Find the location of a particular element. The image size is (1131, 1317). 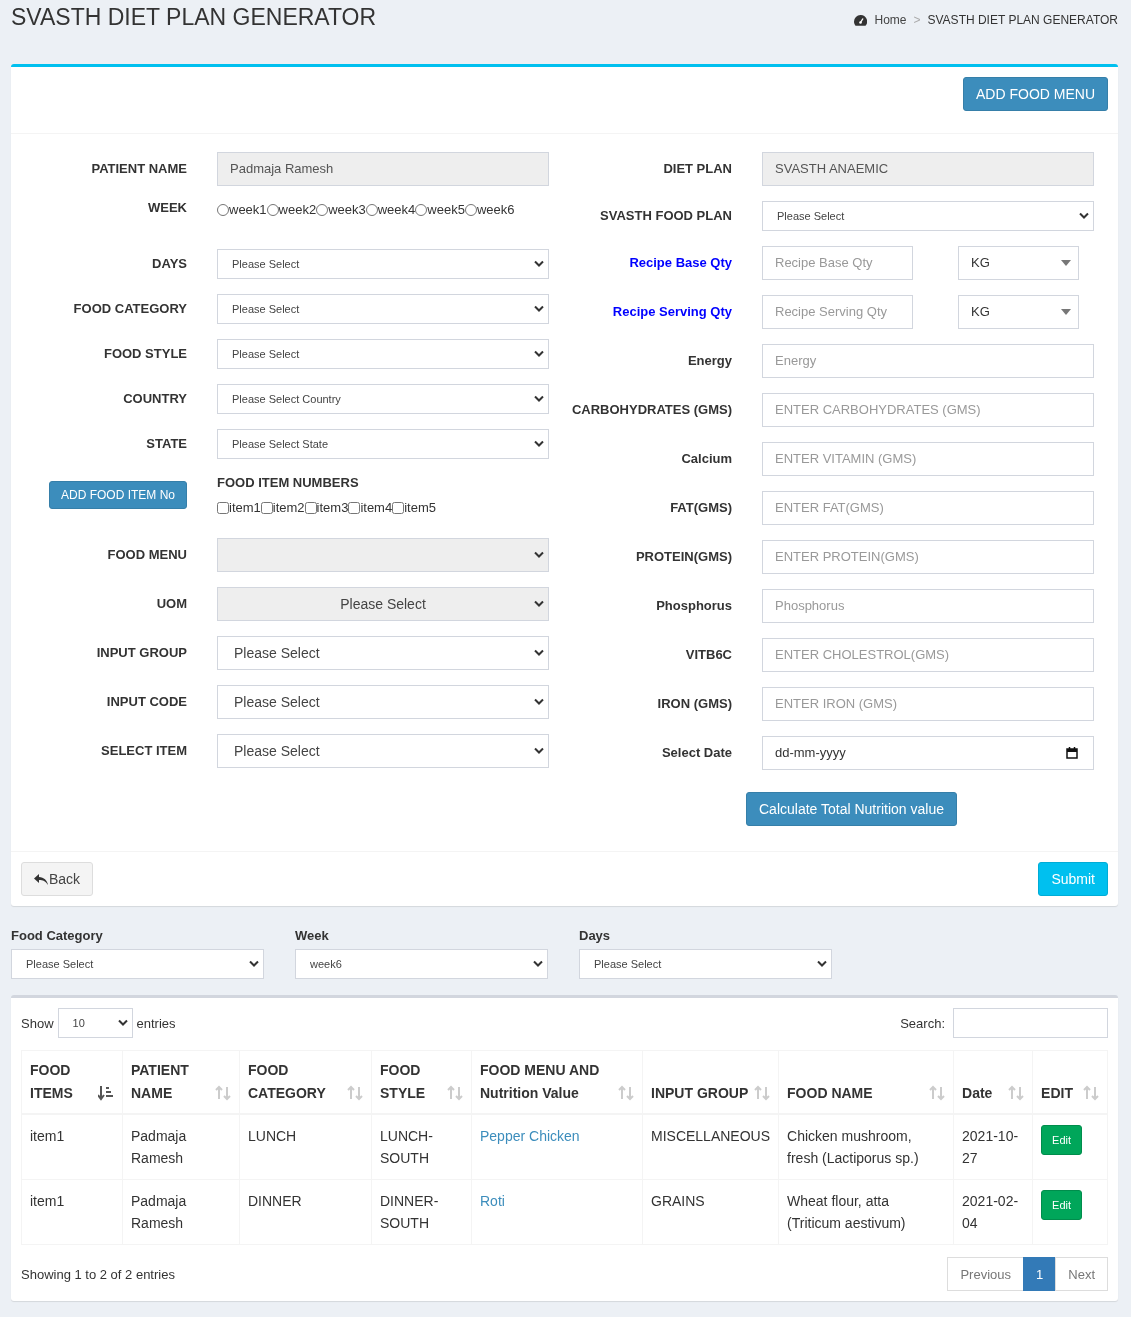

table-cell: Wheat flour, atta (Triticum aestivum) is located at coordinates (846, 1212).